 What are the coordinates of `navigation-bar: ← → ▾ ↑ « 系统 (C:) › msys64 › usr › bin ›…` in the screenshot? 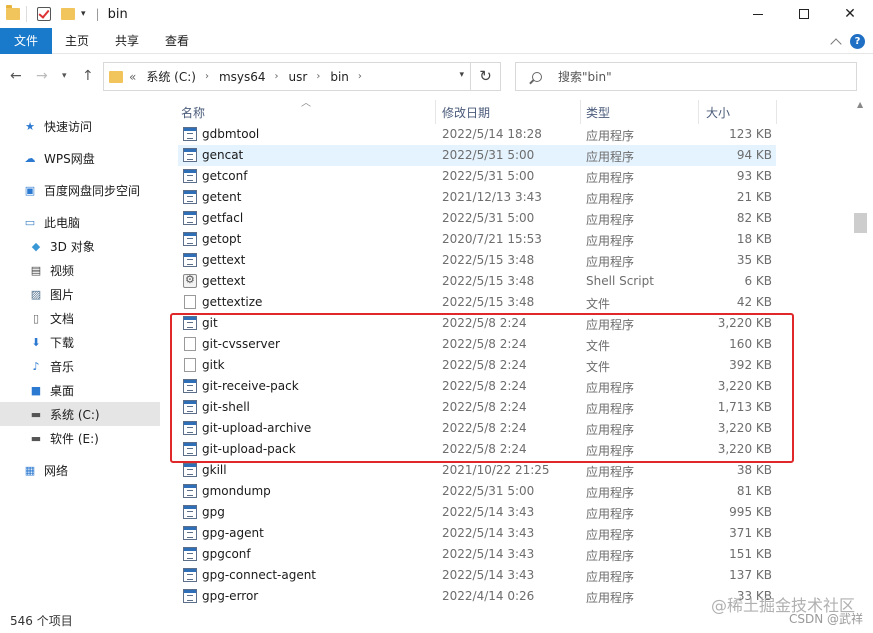 It's located at (436, 76).